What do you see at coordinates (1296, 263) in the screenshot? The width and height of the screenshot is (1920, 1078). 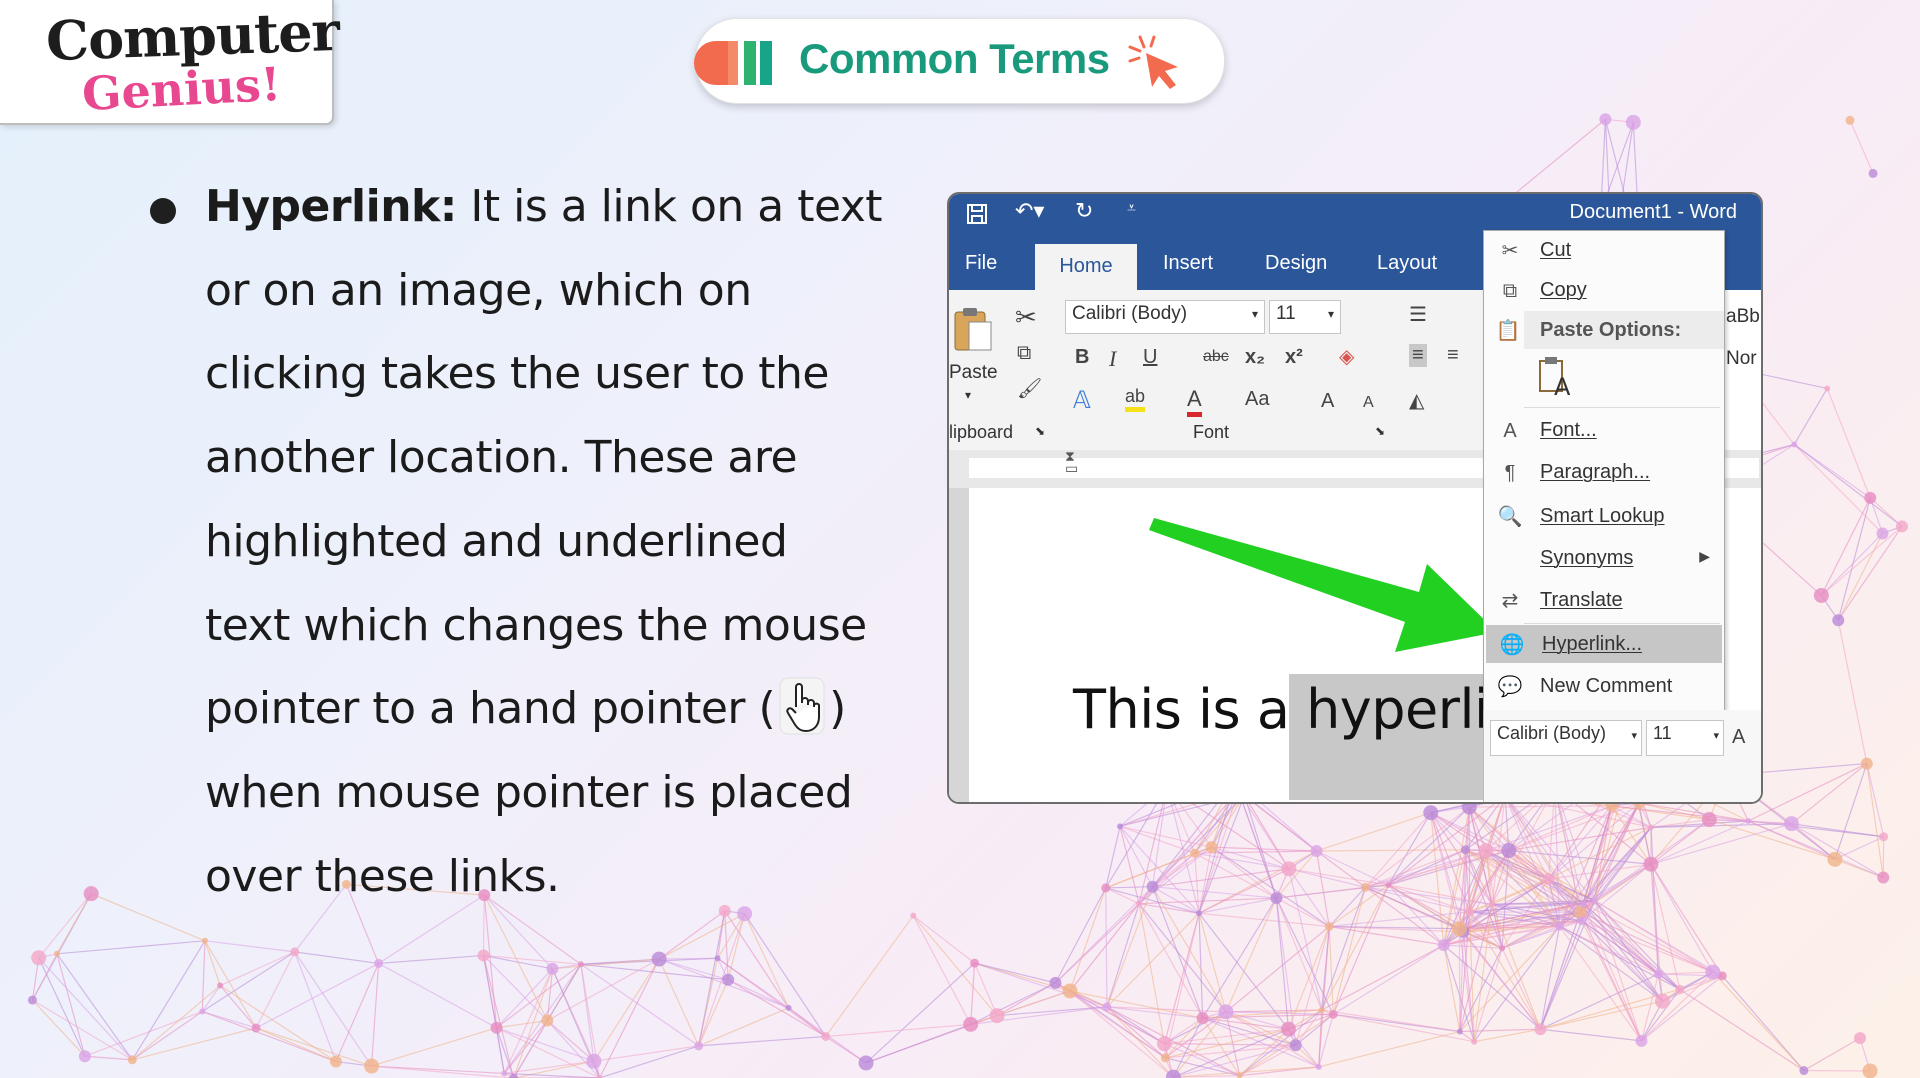 I see `tab-design: Design` at bounding box center [1296, 263].